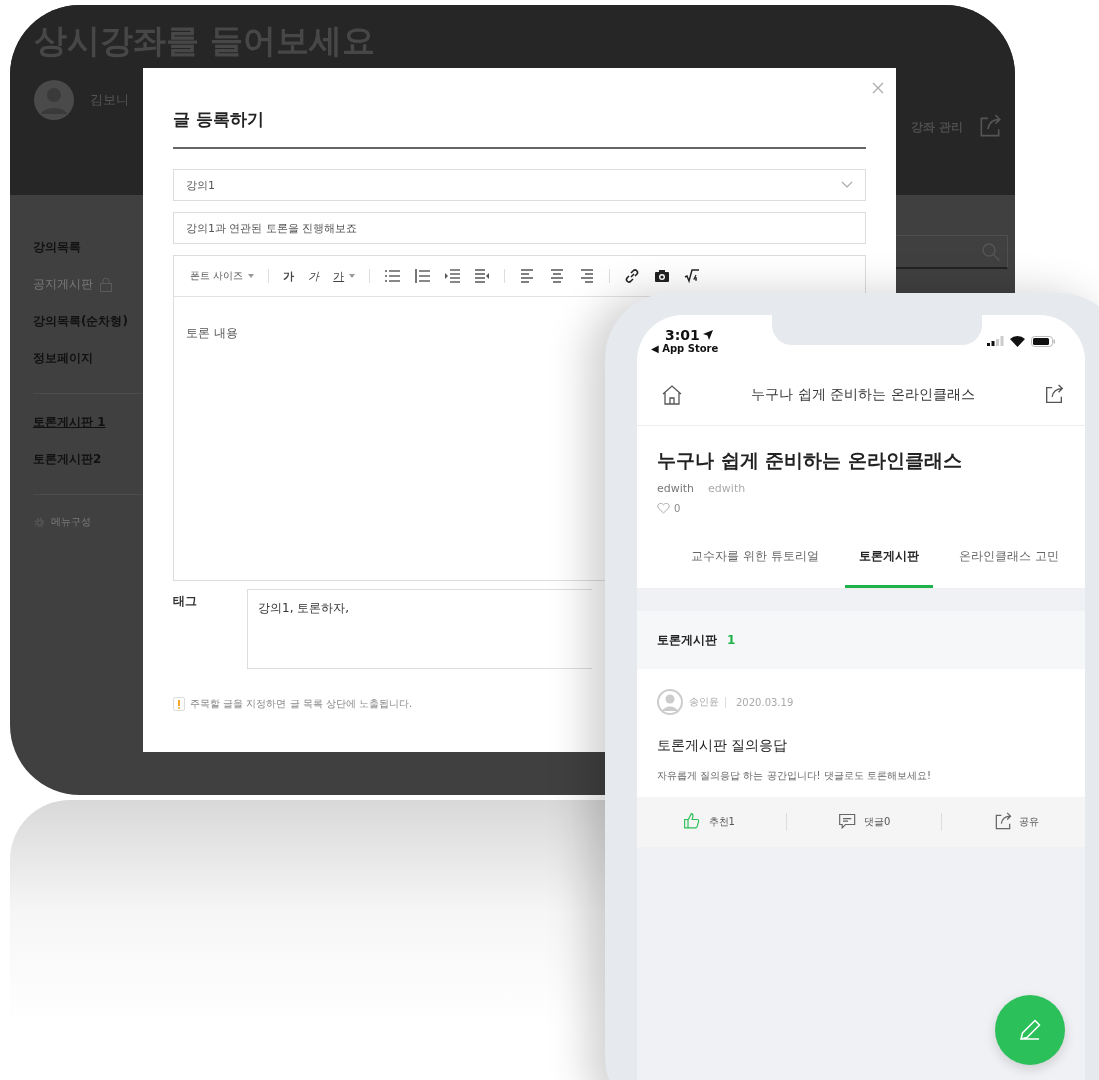  Describe the element at coordinates (632, 276) in the screenshot. I see `link-icon` at that location.